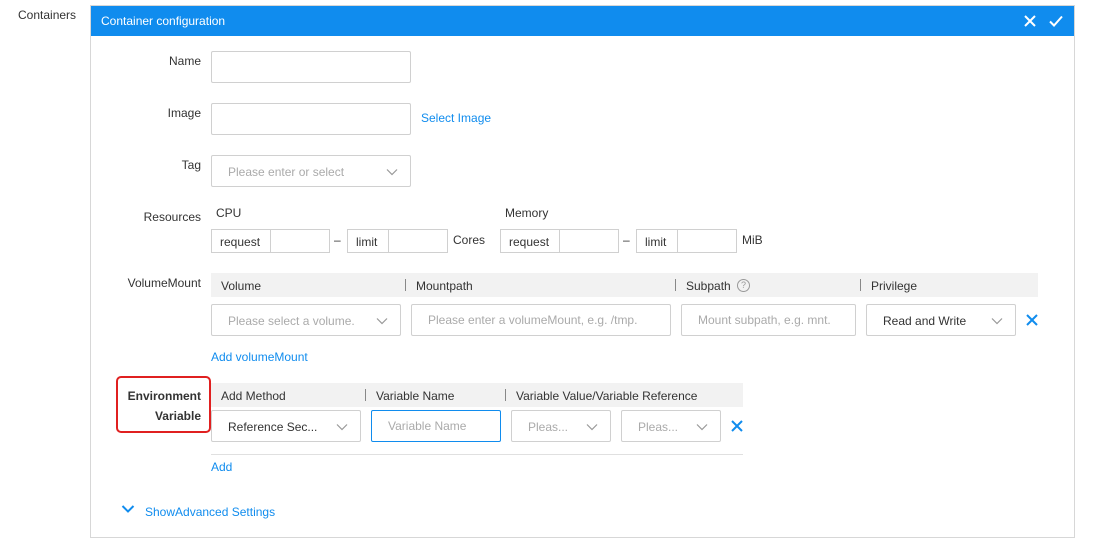 The image size is (1099, 548). Describe the element at coordinates (925, 321) in the screenshot. I see `privilege-value: Read and Write` at that location.